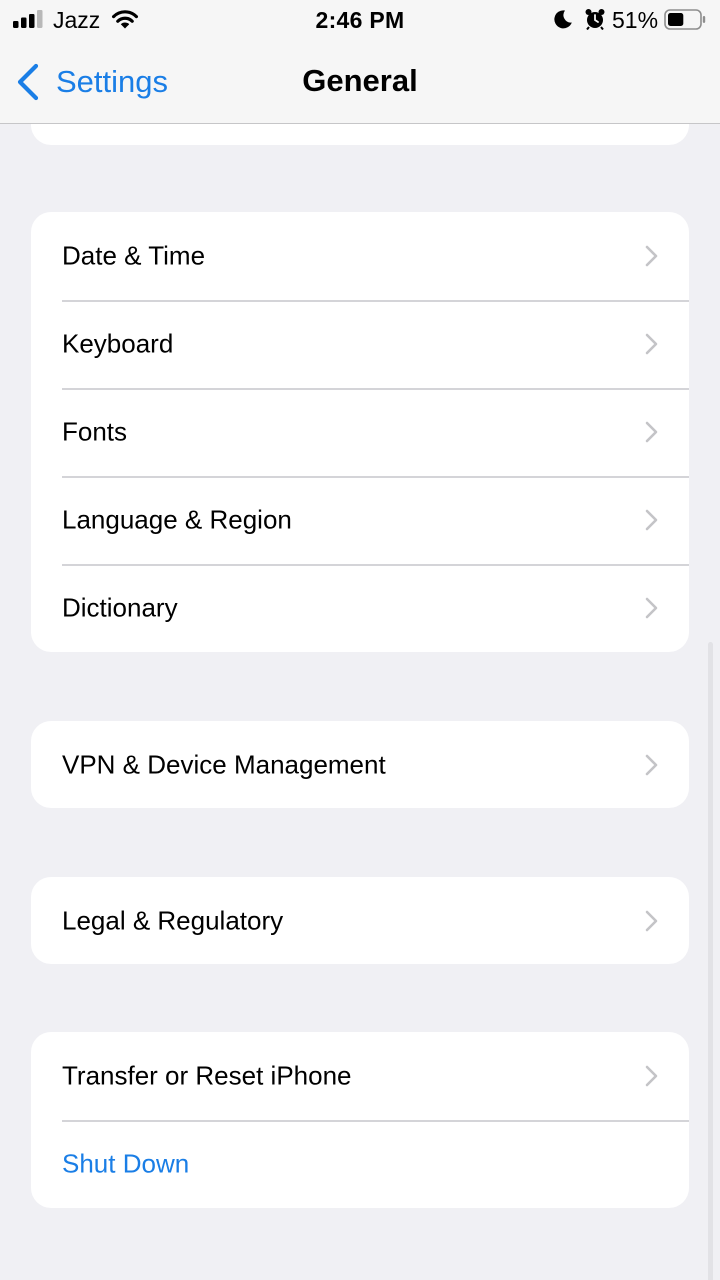  Describe the element at coordinates (95, 431) in the screenshot. I see `row-label: Fonts` at that location.